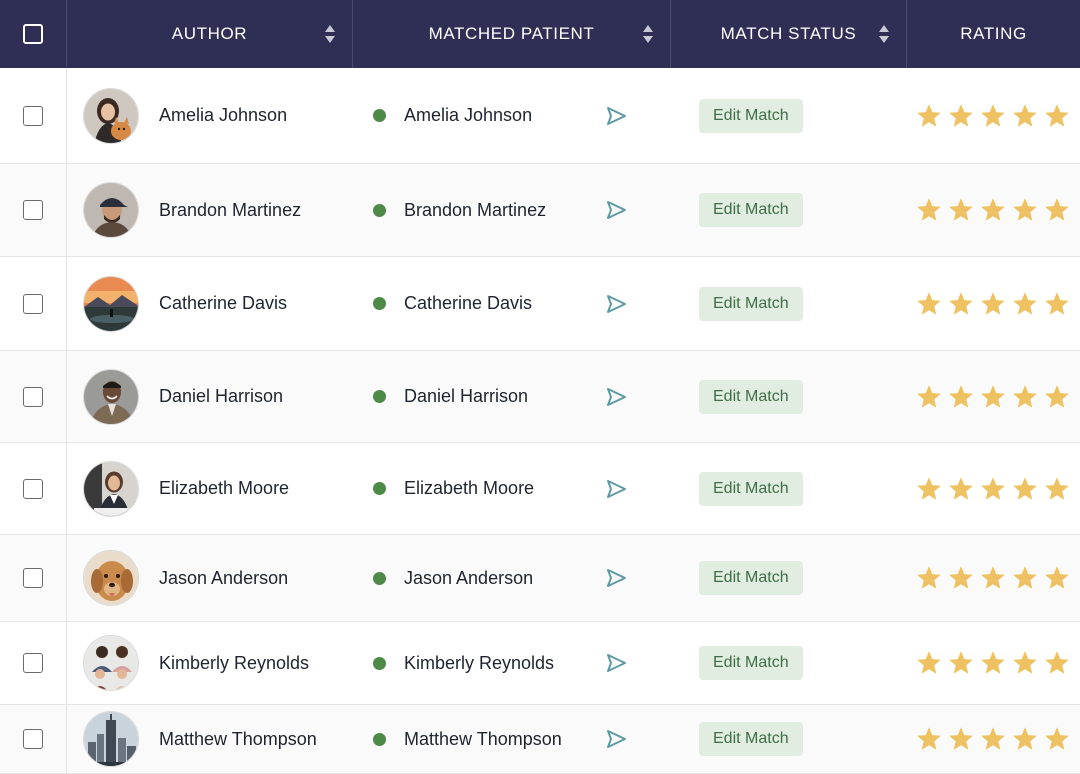  I want to click on column-header-author: AUTHOR, so click(210, 34).